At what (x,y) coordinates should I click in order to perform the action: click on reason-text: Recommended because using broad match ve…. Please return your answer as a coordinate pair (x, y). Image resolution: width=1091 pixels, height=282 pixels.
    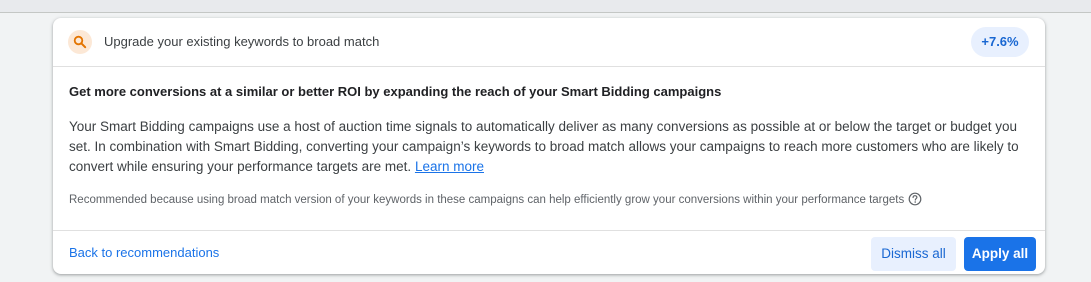
    Looking at the image, I should click on (487, 200).